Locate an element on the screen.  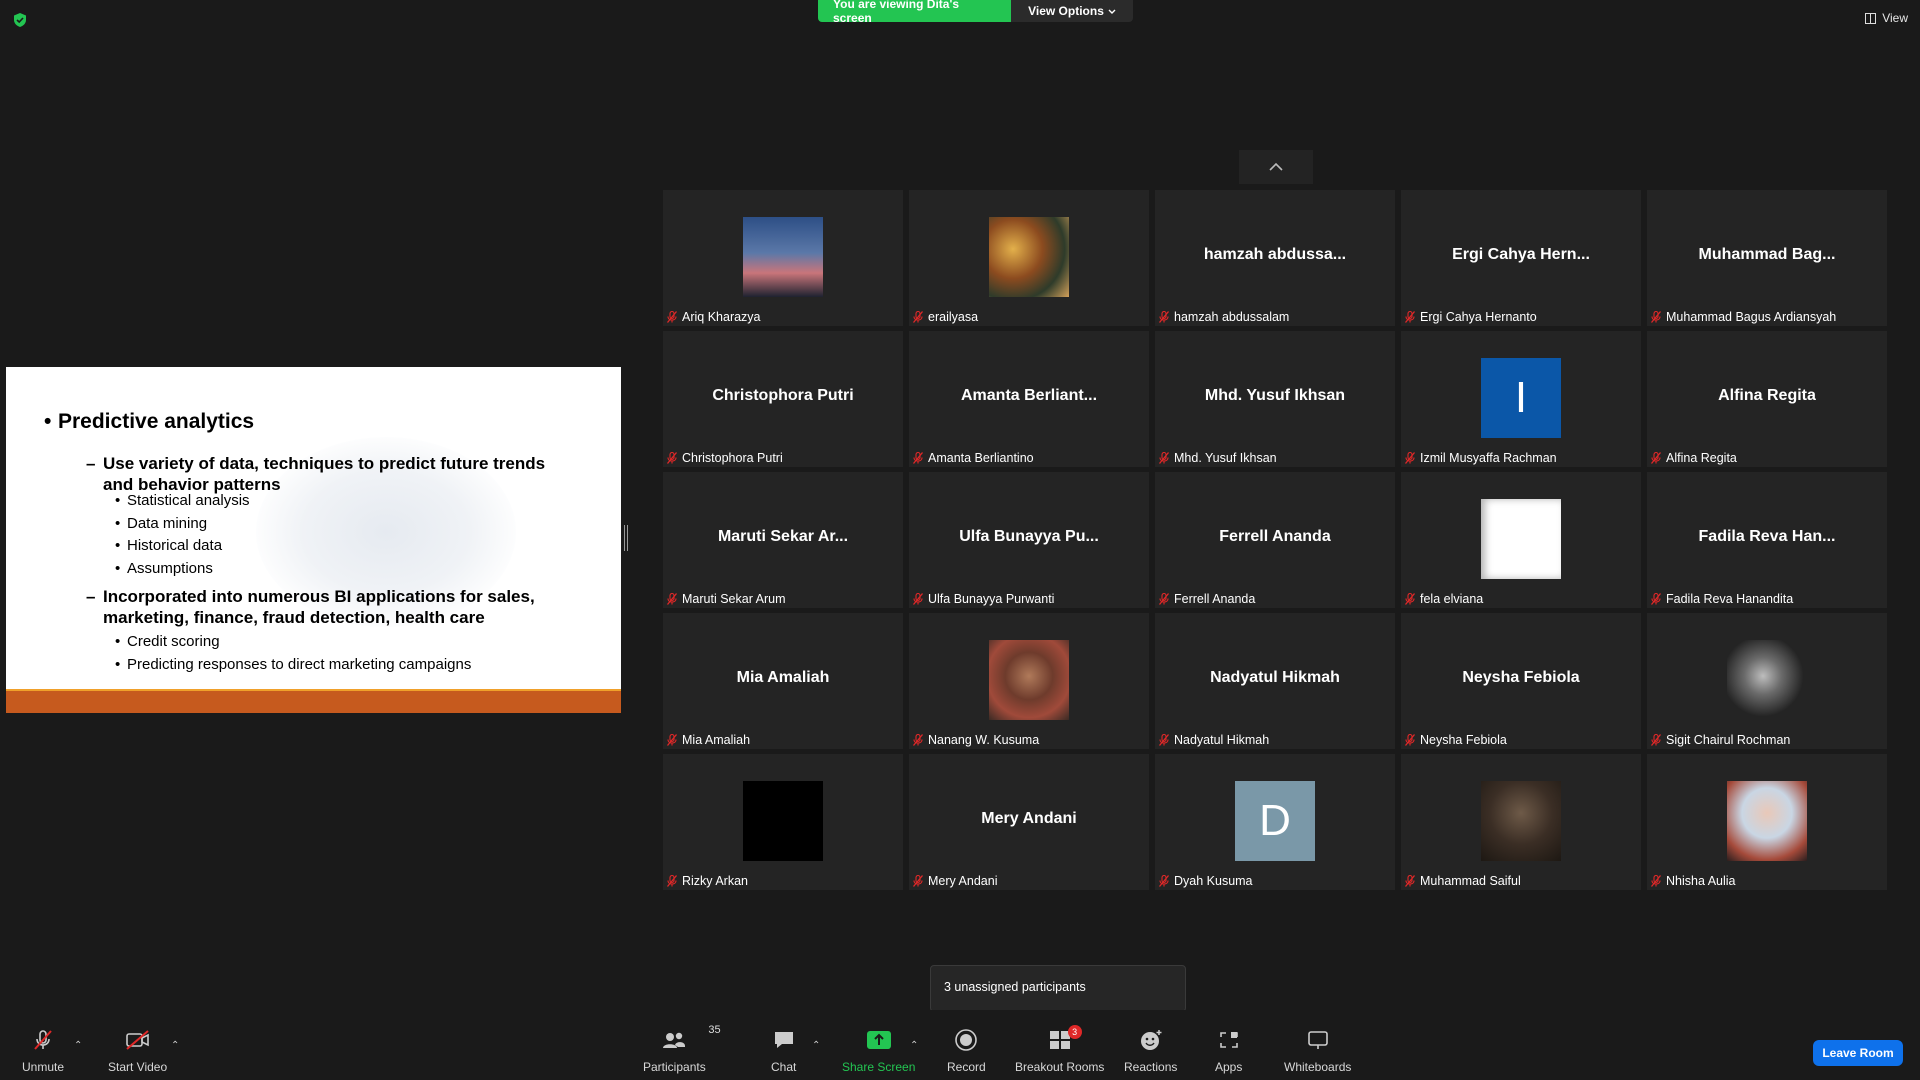
participant-tile: Ferrell Ananda Ferrell Ananda is located at coordinates (1275, 540).